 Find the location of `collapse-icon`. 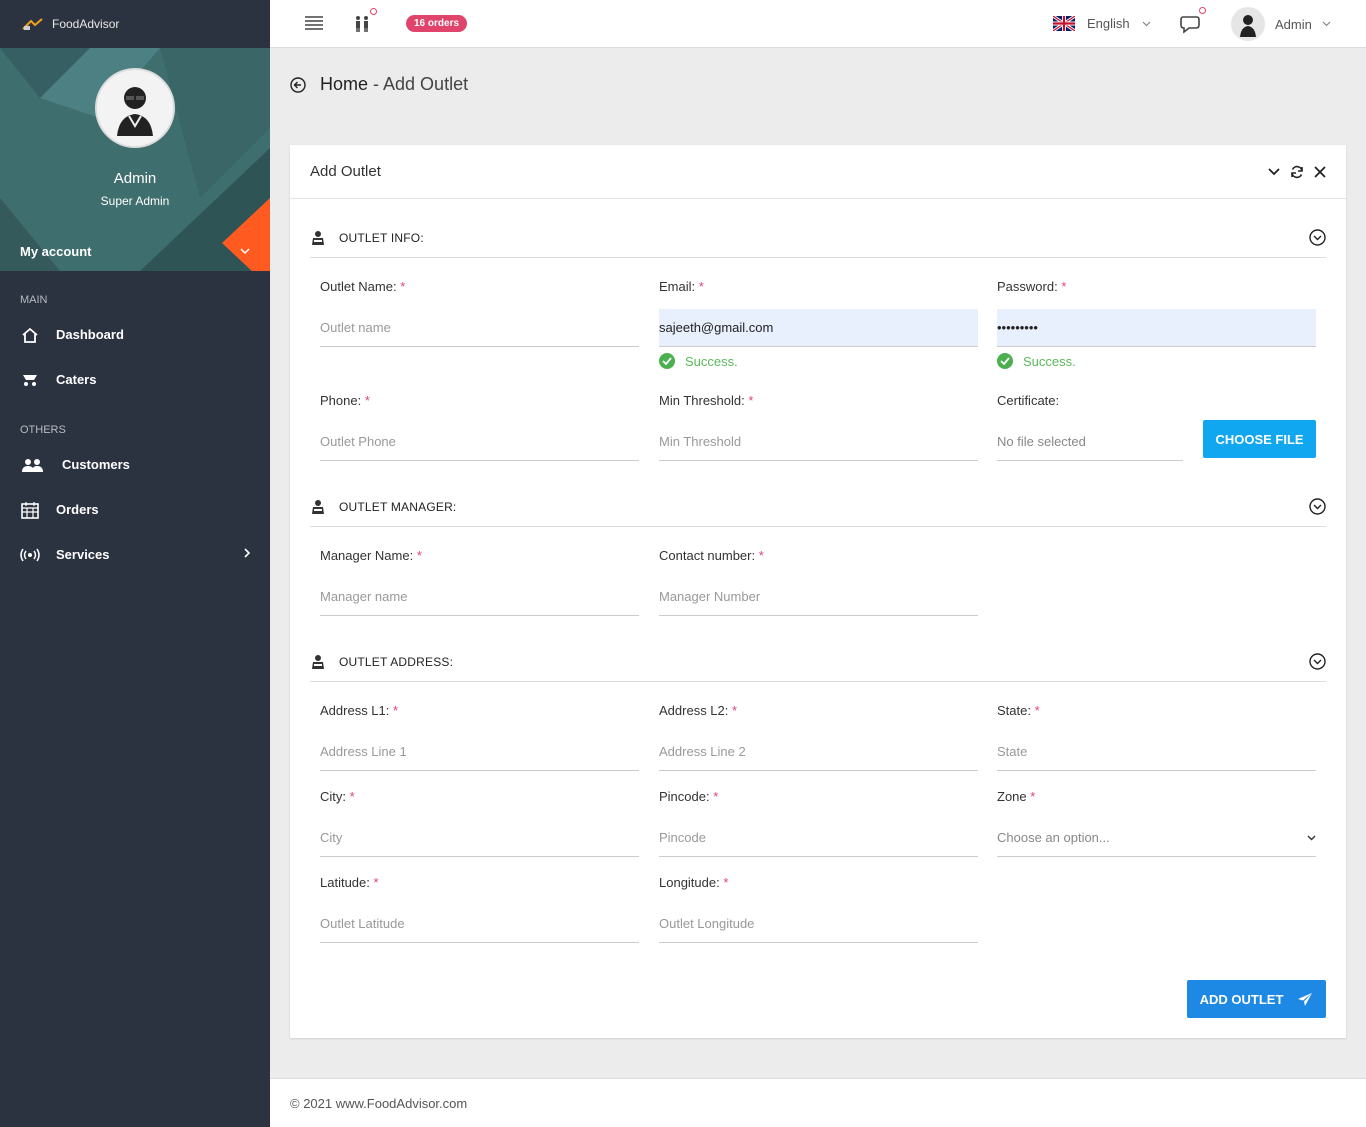

collapse-icon is located at coordinates (1274, 171).